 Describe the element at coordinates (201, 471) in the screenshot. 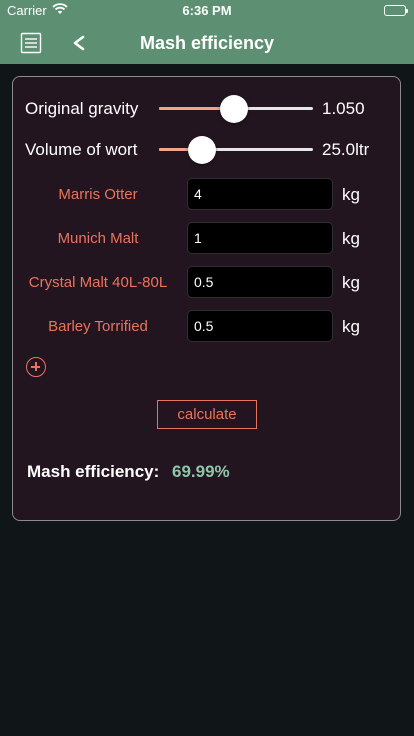

I see `mash-efficiency-value: 69.99%` at that location.